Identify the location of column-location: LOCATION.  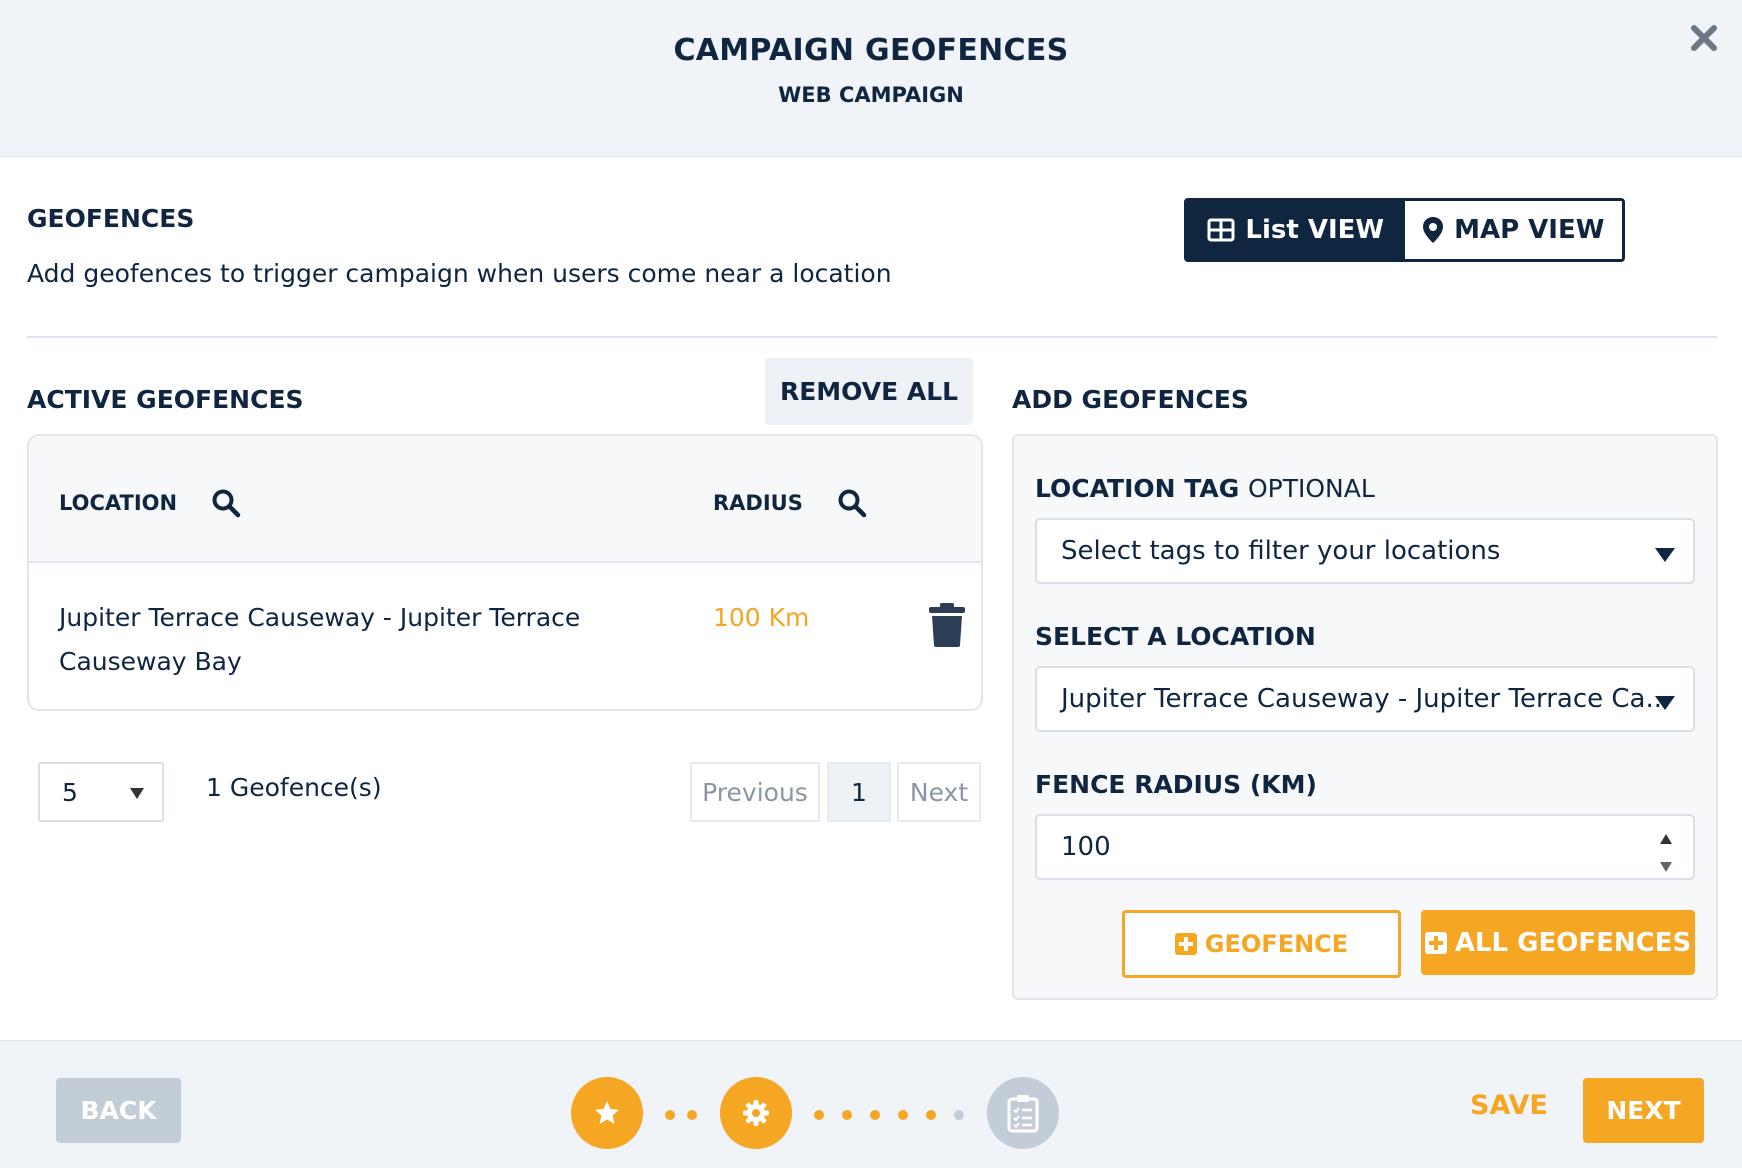
(150, 503).